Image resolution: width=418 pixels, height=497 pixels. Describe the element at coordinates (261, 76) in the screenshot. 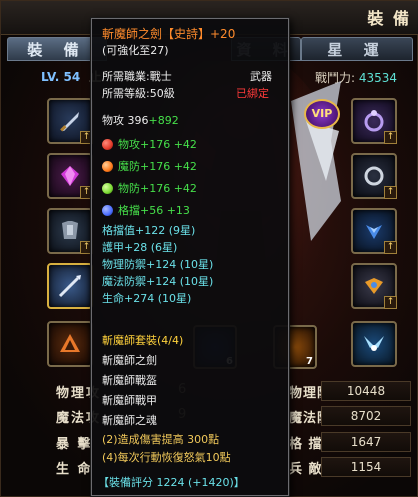

I see `item-type: 武器` at that location.